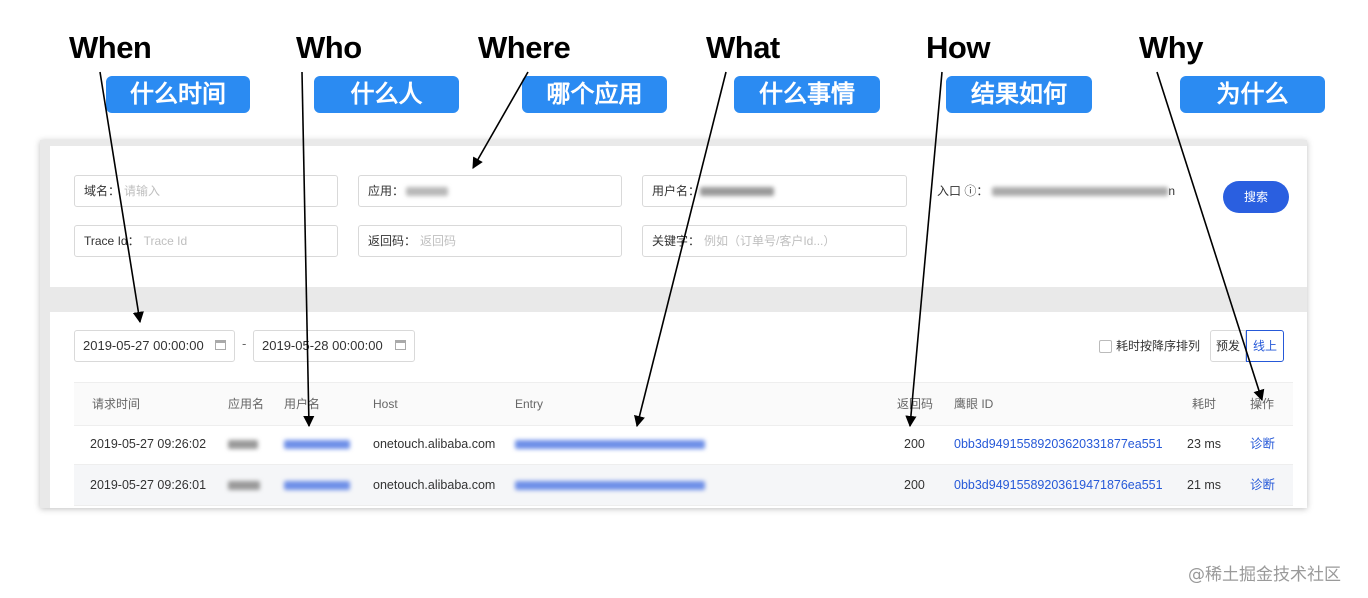 The height and width of the screenshot is (598, 1368). What do you see at coordinates (121, 197) in the screenshot?
I see `when-arrow` at bounding box center [121, 197].